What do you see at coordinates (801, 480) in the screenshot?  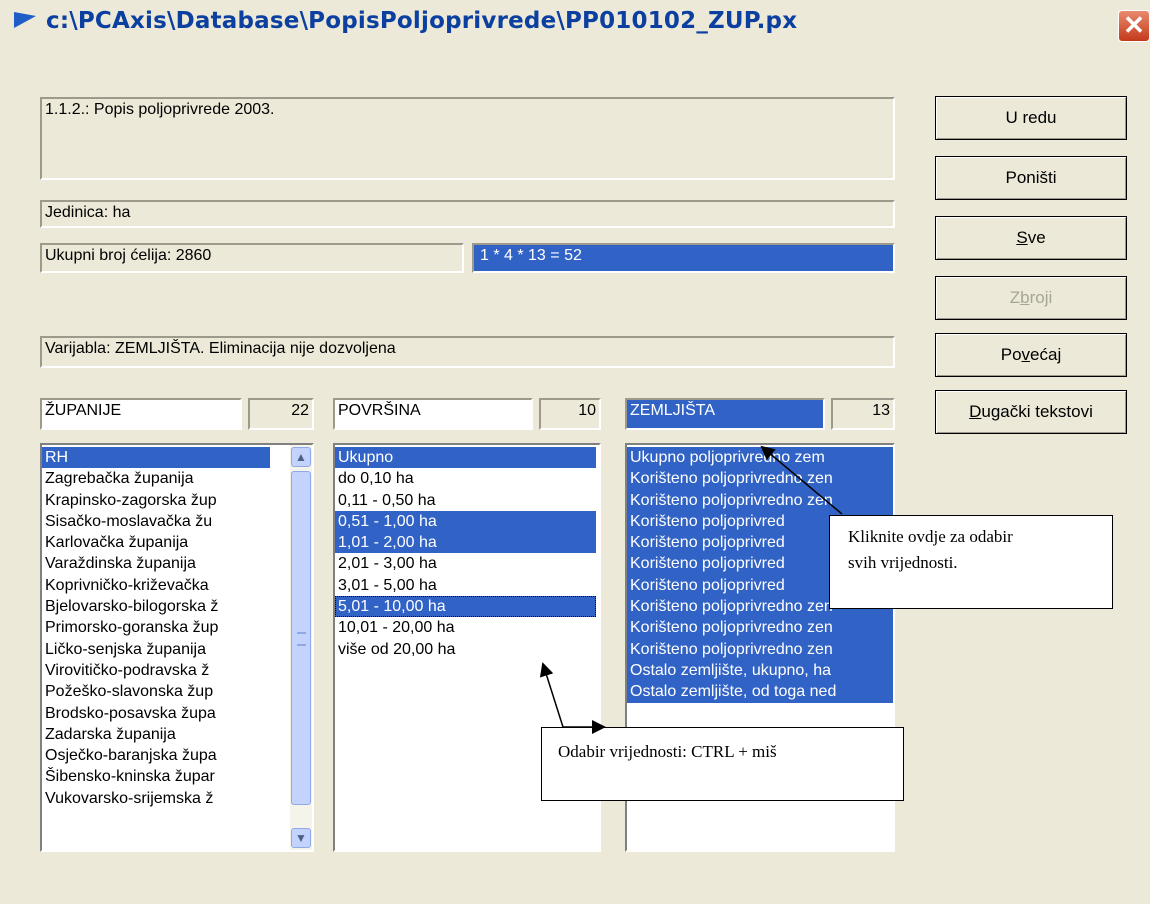 I see `arrow-to-header` at bounding box center [801, 480].